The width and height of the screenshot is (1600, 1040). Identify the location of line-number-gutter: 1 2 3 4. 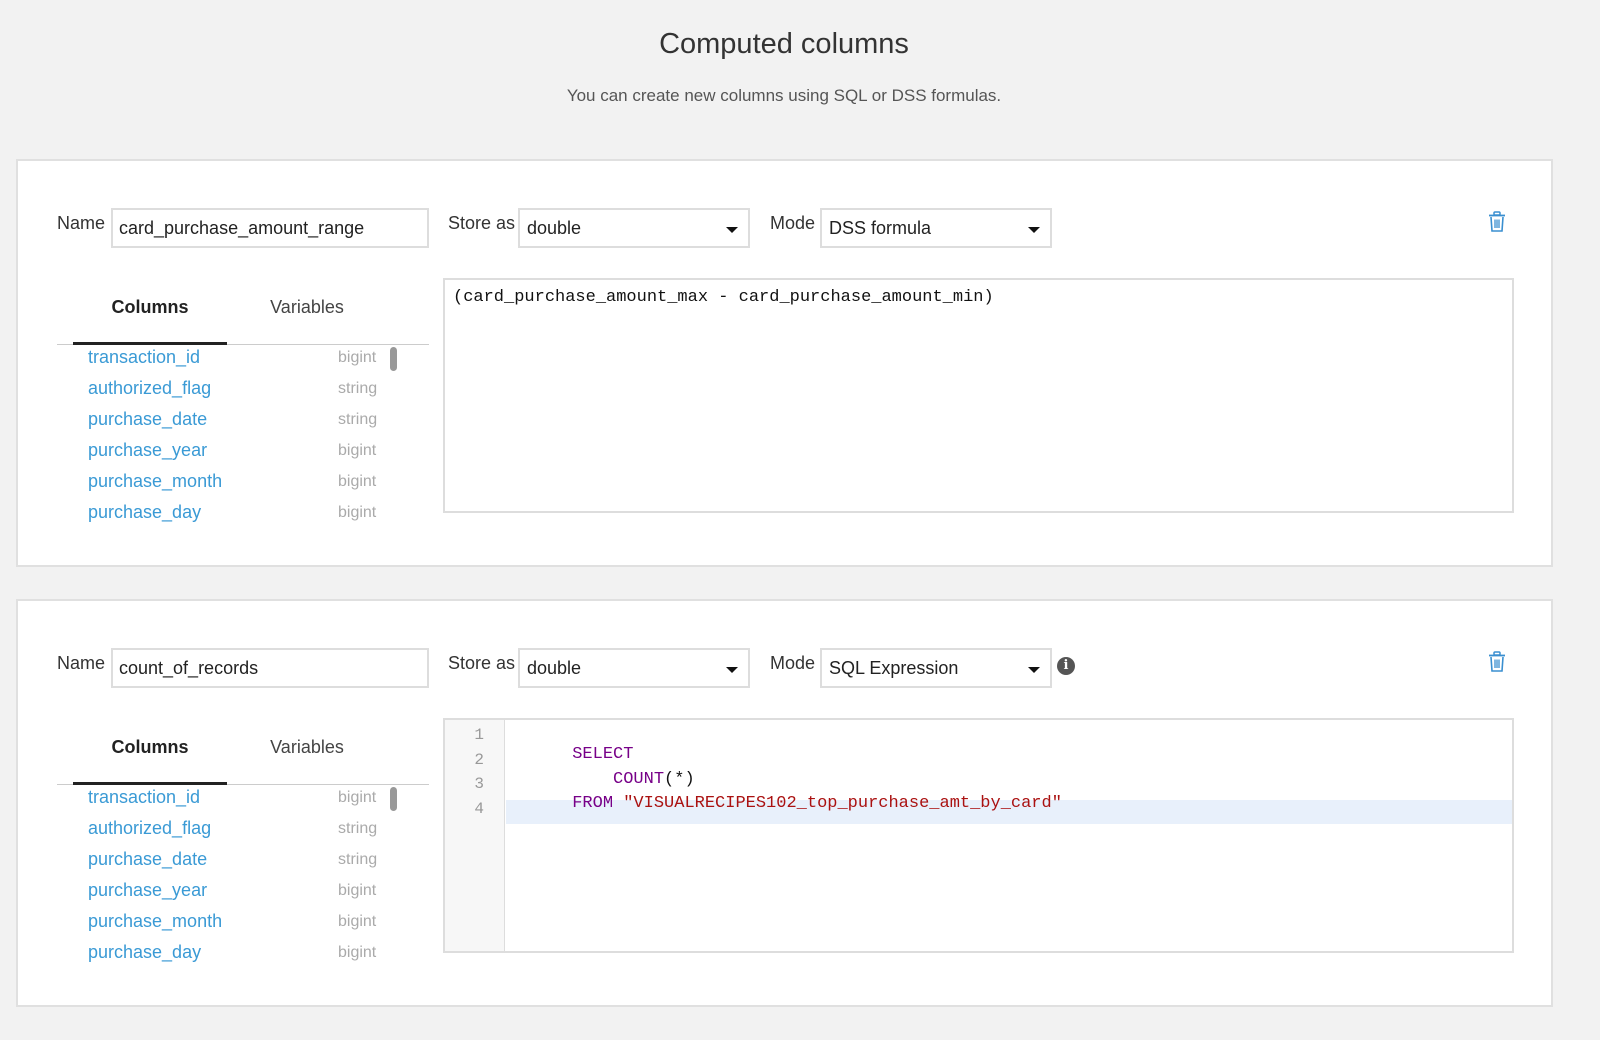
(475, 835).